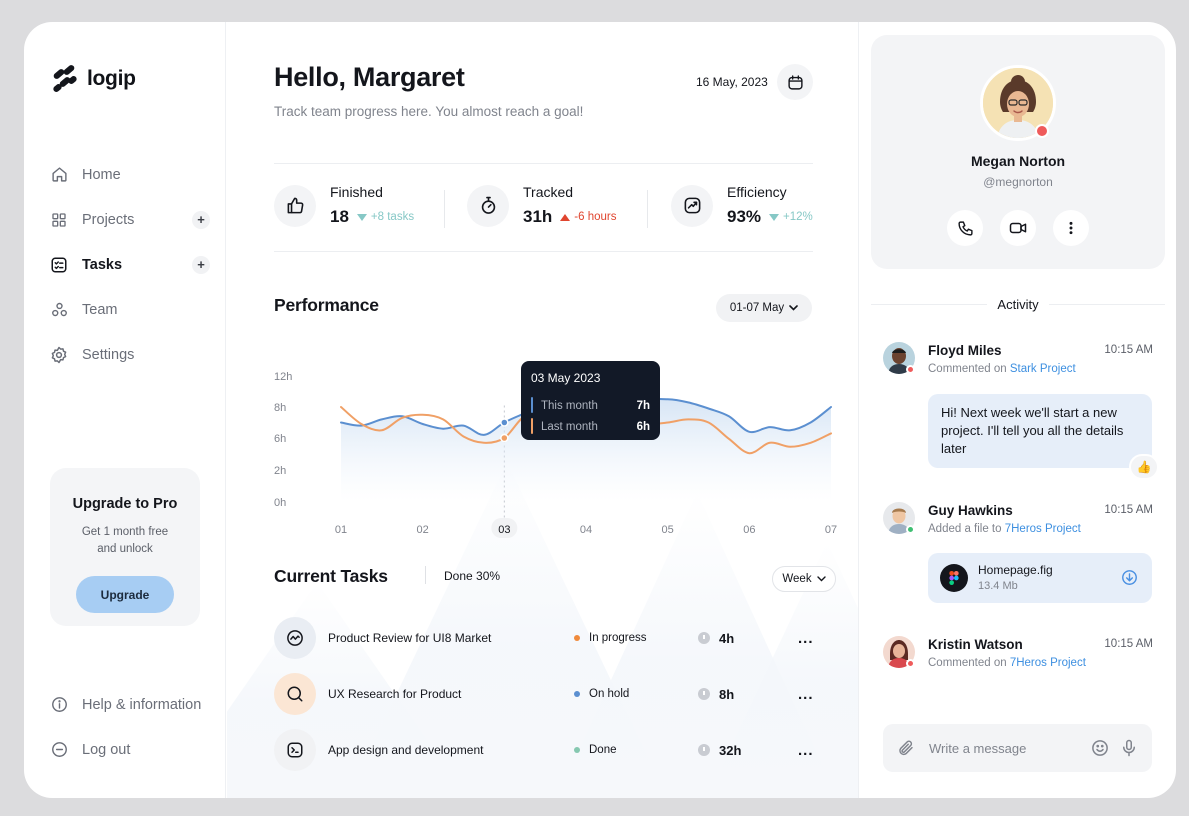 The height and width of the screenshot is (816, 1189). I want to click on status-indicator, so click(910, 663).